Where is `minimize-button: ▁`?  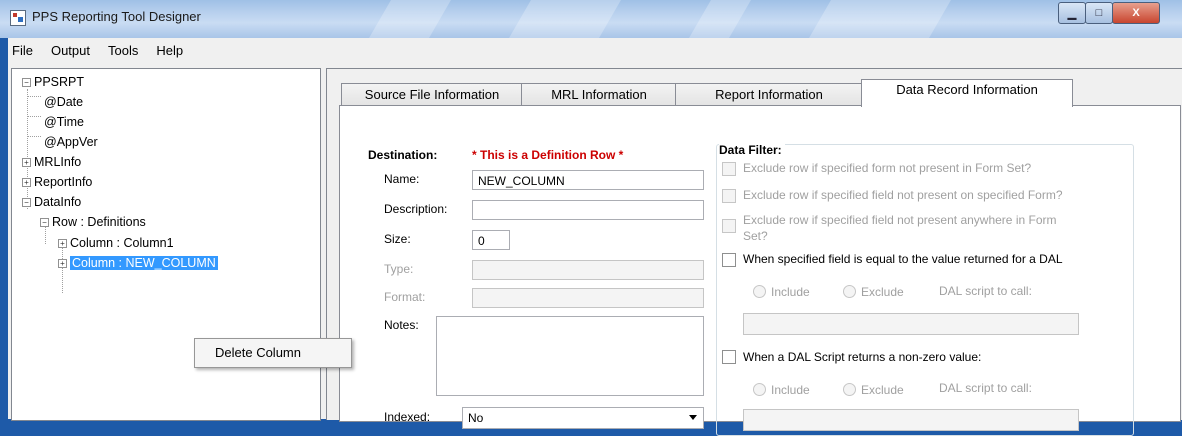
minimize-button: ▁ is located at coordinates (1072, 13).